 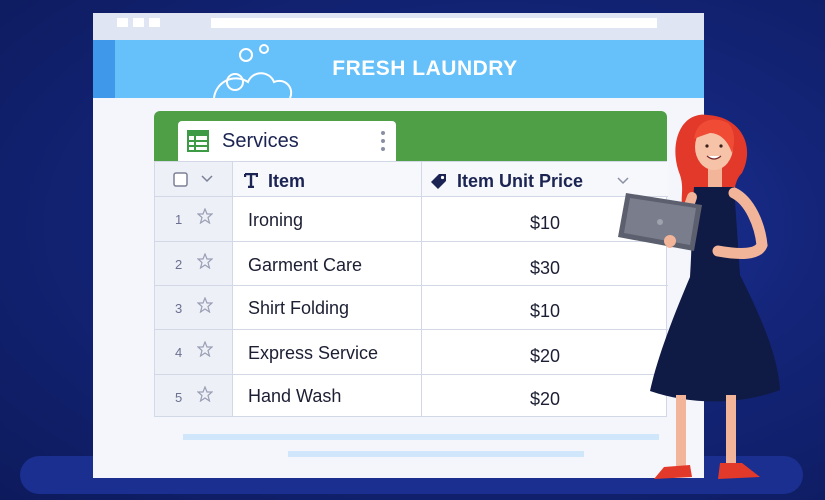 What do you see at coordinates (260, 141) in the screenshot?
I see `tab-label: Services` at bounding box center [260, 141].